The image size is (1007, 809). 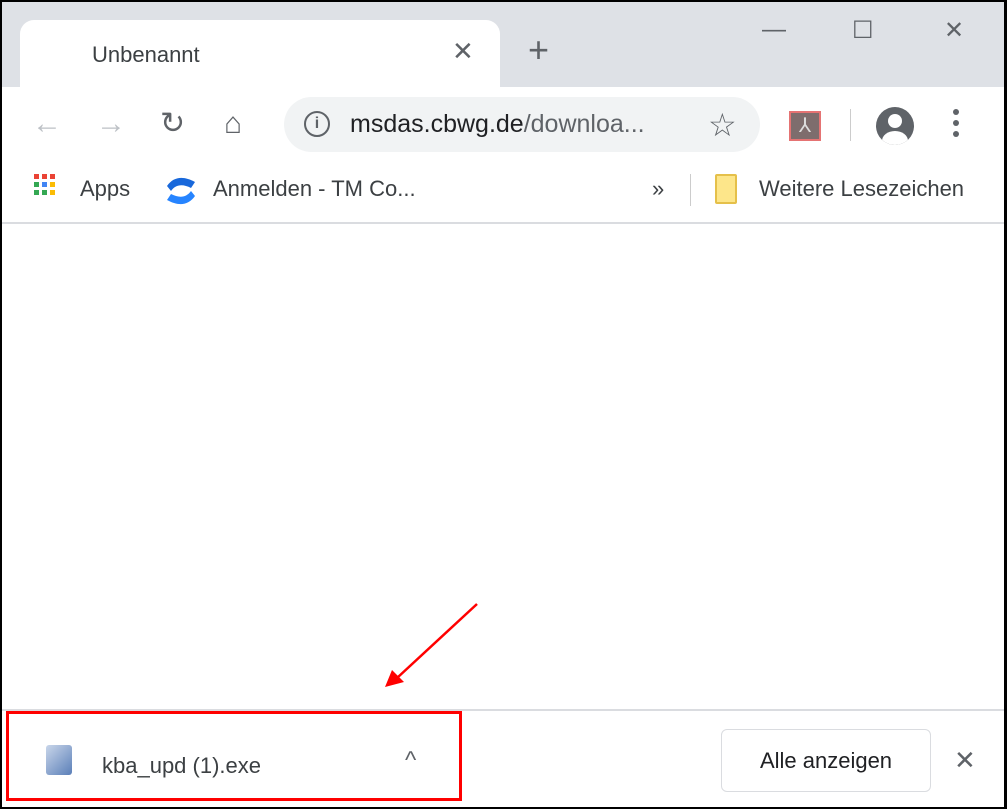 What do you see at coordinates (431, 645) in the screenshot?
I see `annotation-arrow` at bounding box center [431, 645].